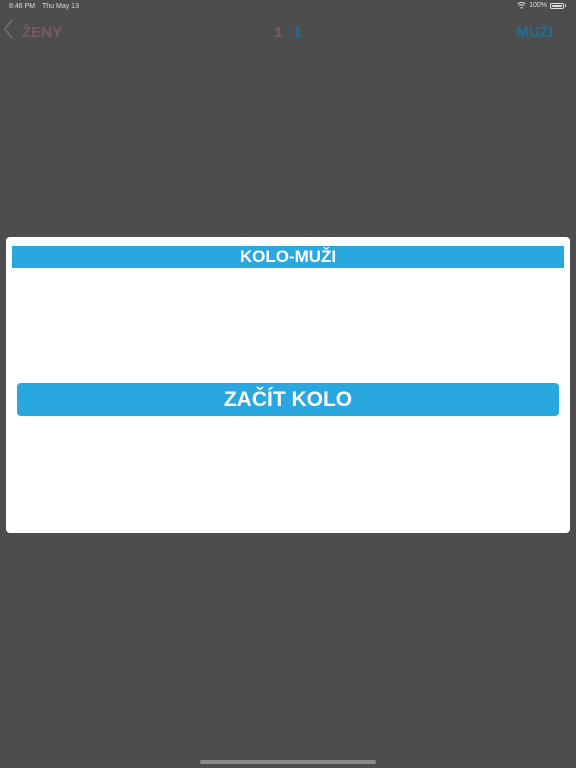  Describe the element at coordinates (557, 5) in the screenshot. I see `battery-icon` at that location.